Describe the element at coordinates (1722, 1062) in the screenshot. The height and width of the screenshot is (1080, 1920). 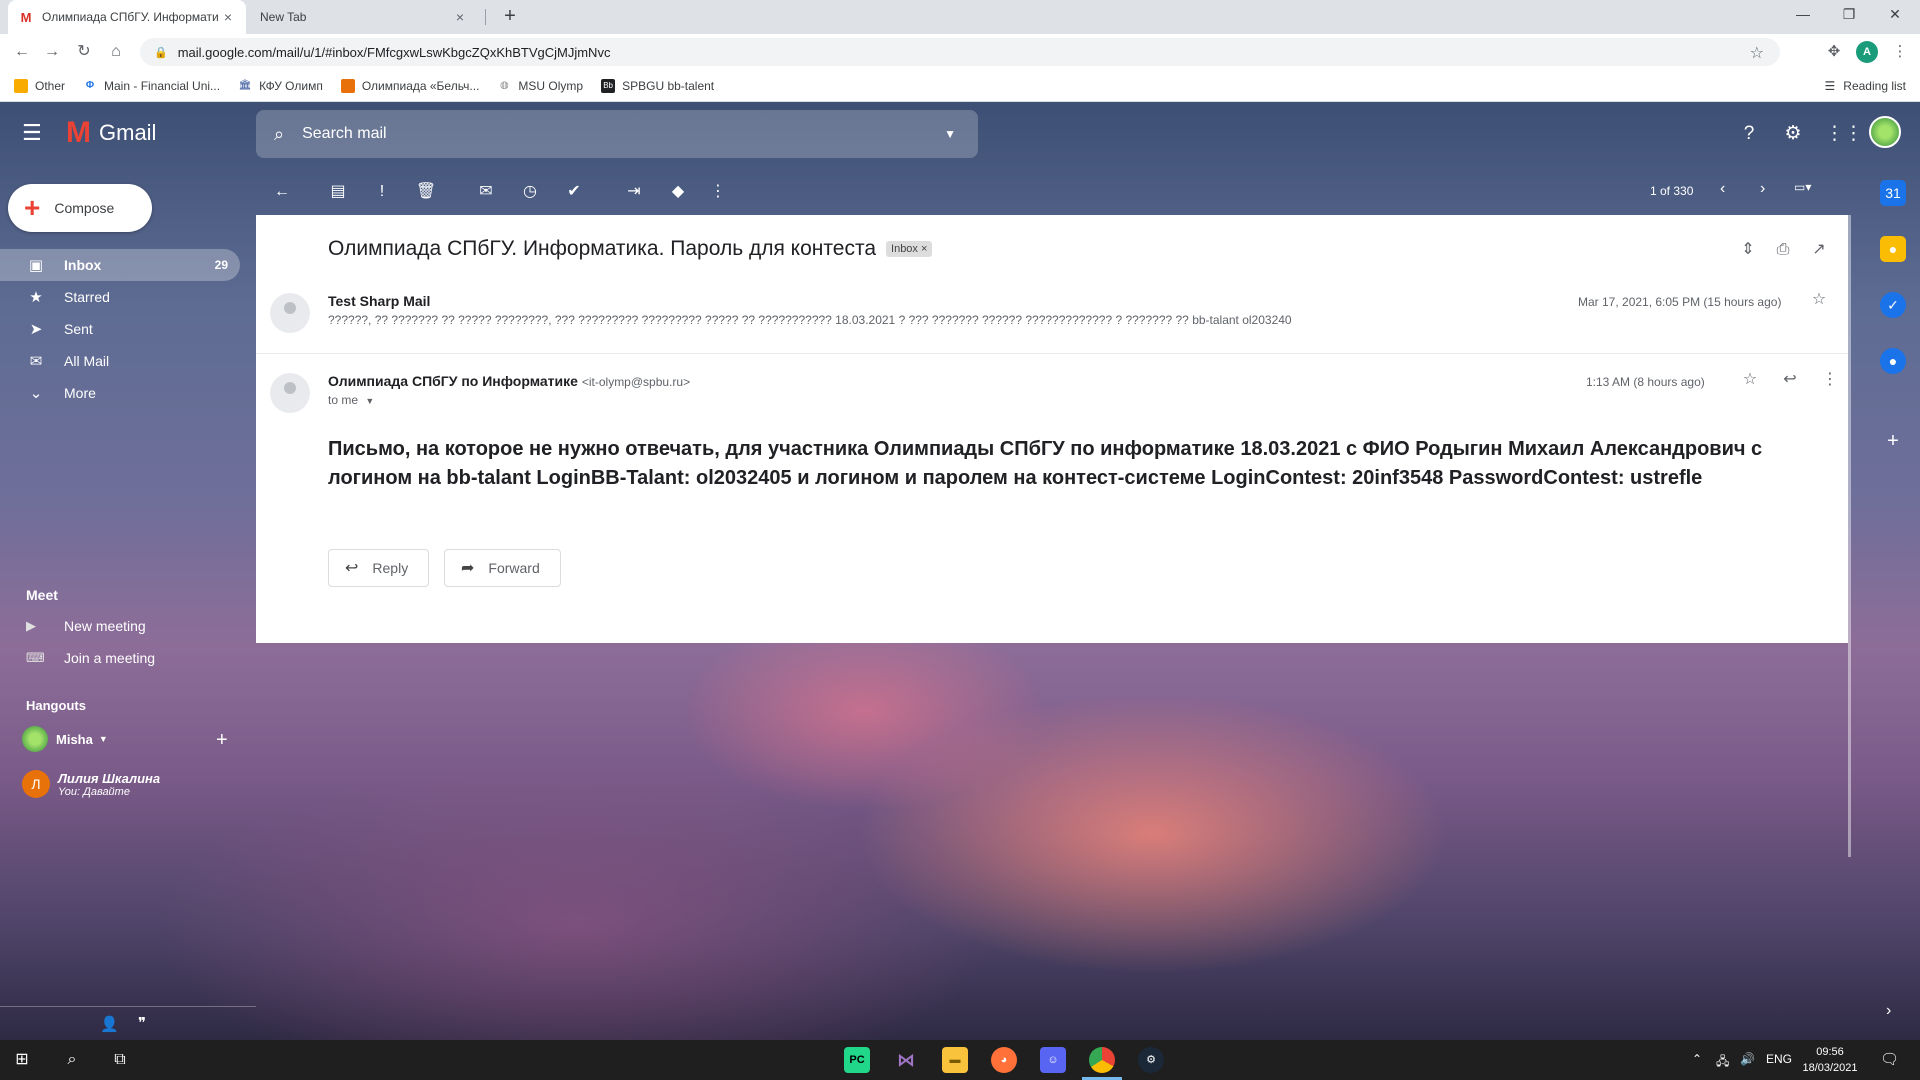
I see `network-icon: 🖧` at that location.